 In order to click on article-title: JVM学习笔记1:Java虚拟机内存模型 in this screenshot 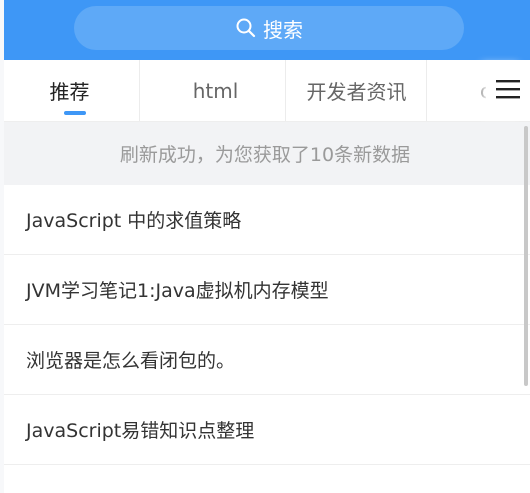, I will do `click(177, 291)`.